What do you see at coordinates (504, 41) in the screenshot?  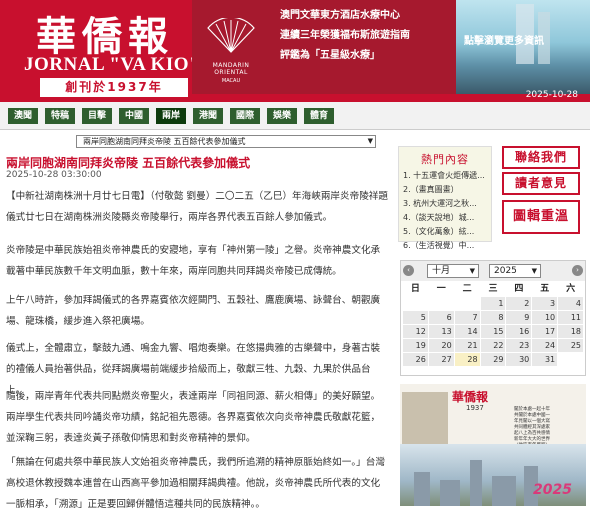 I see `ad-more-info-text: 點擊瀏覽更多資訊` at bounding box center [504, 41].